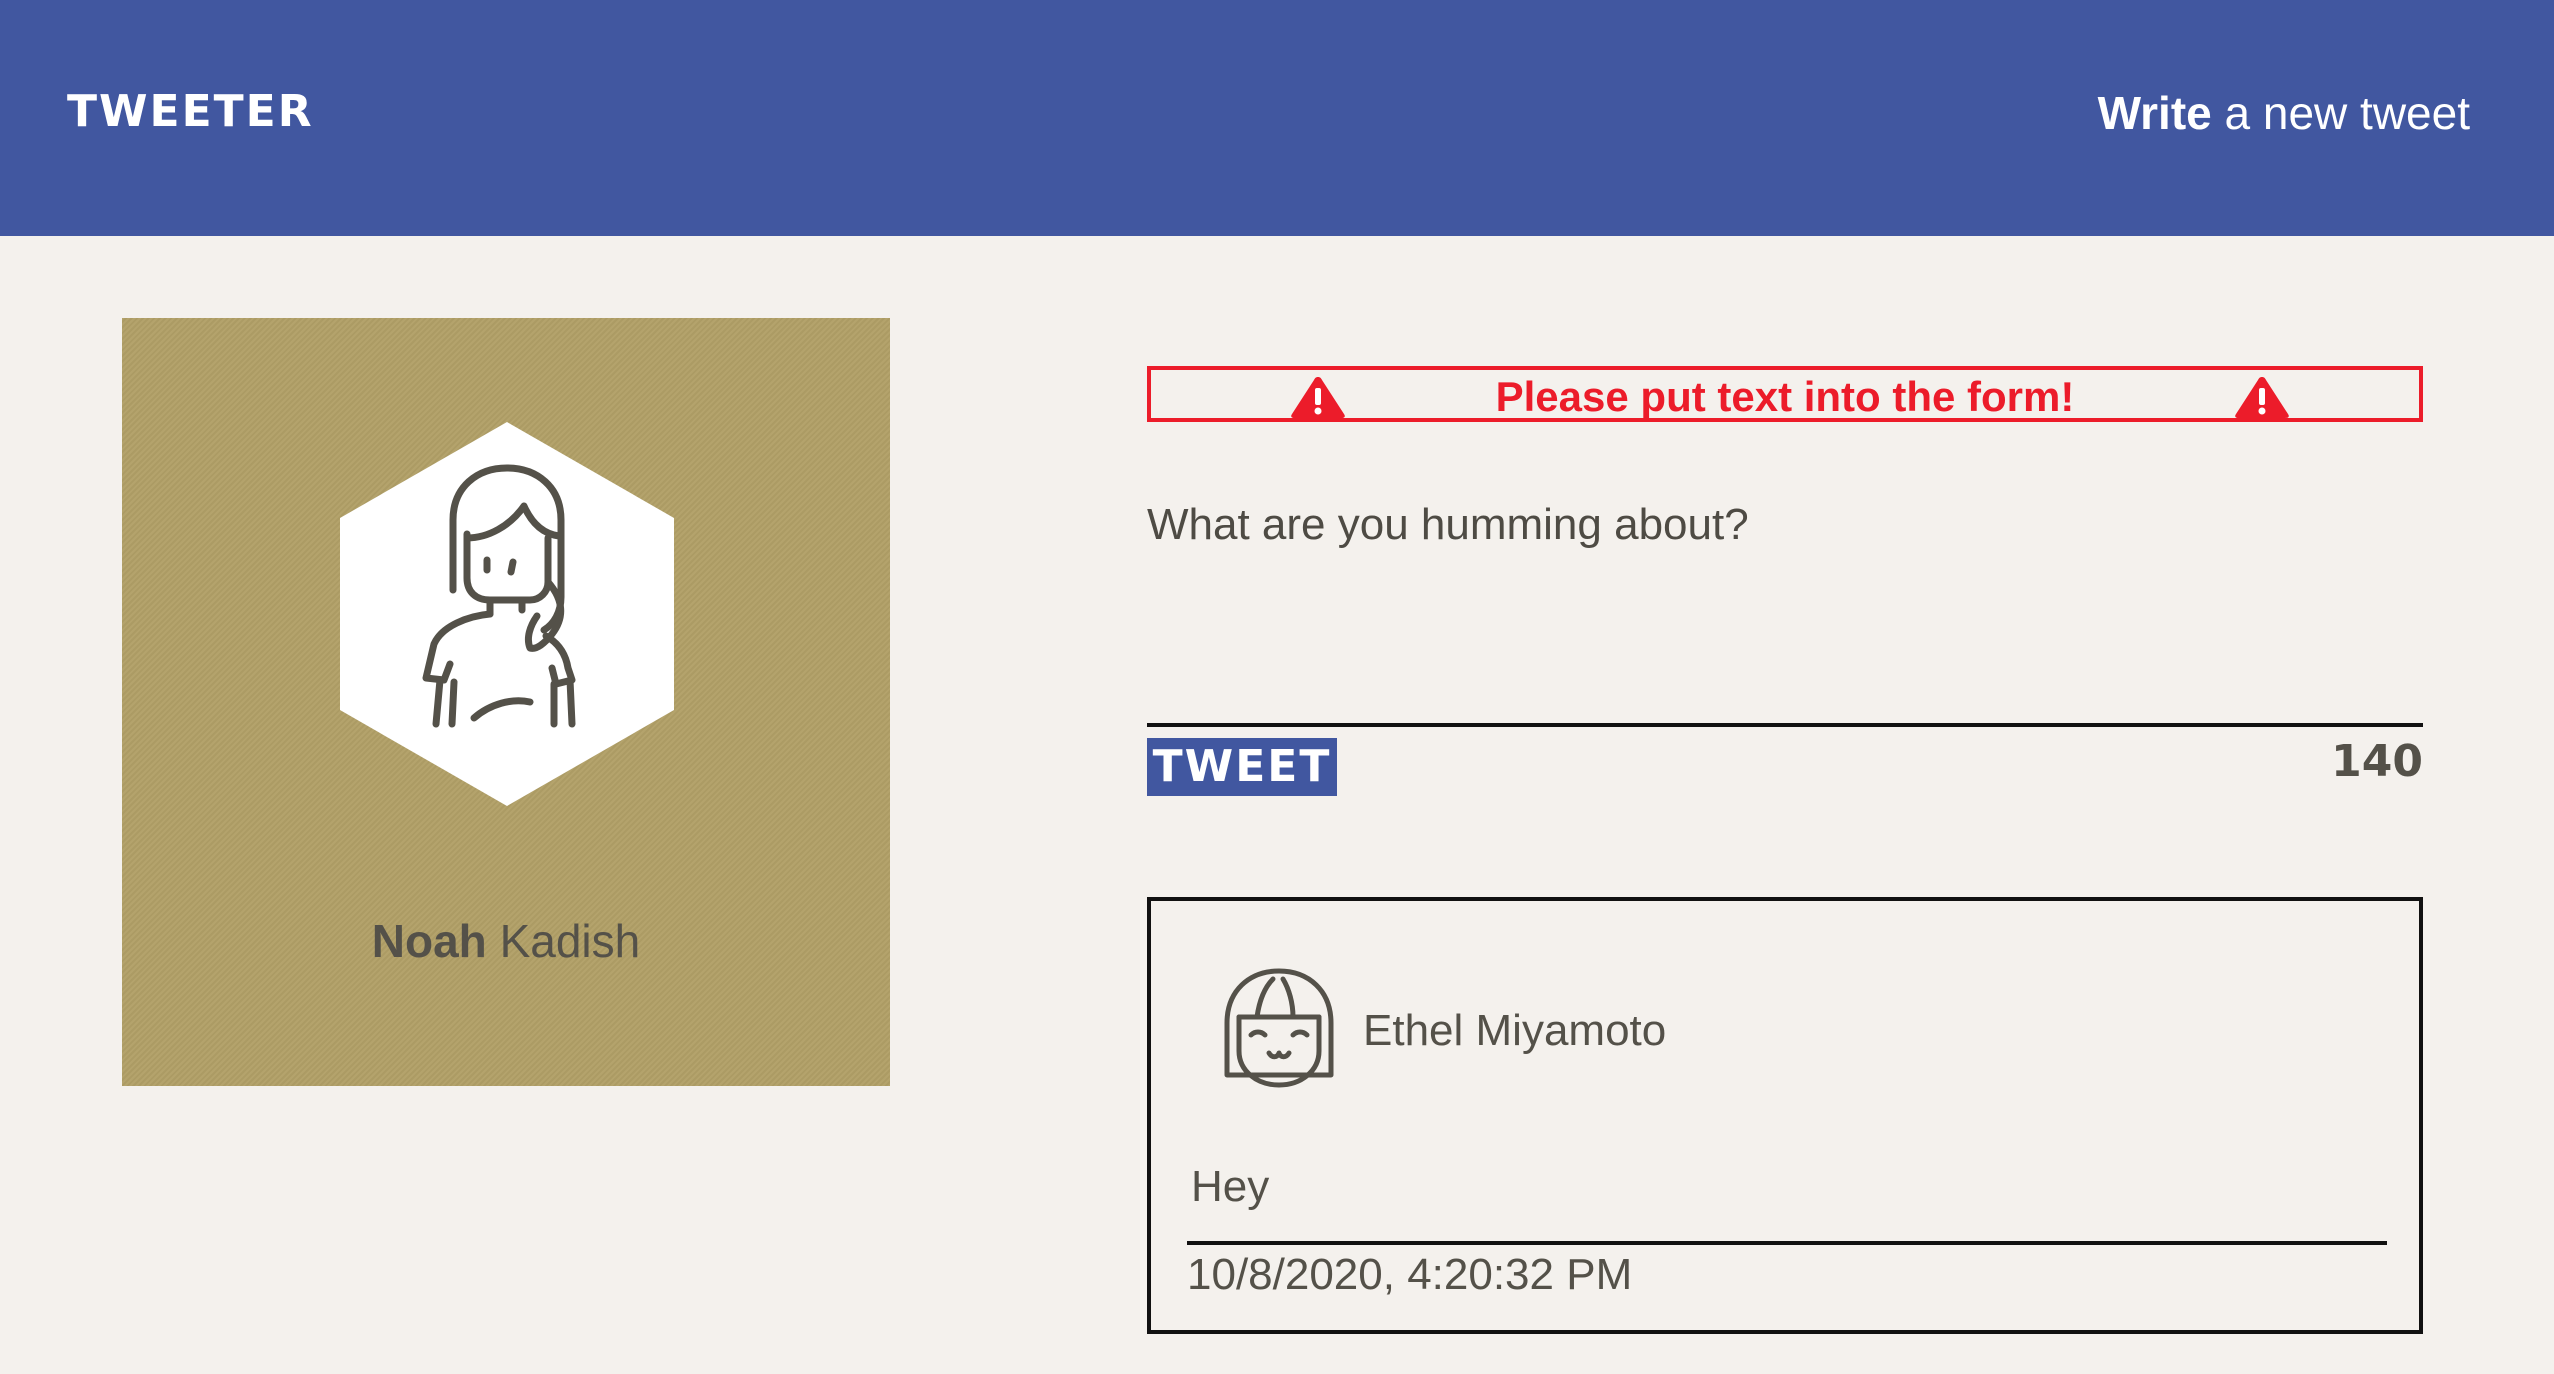 The image size is (2554, 1374). Describe the element at coordinates (2154, 113) in the screenshot. I see `compose-link-bold: Write` at that location.